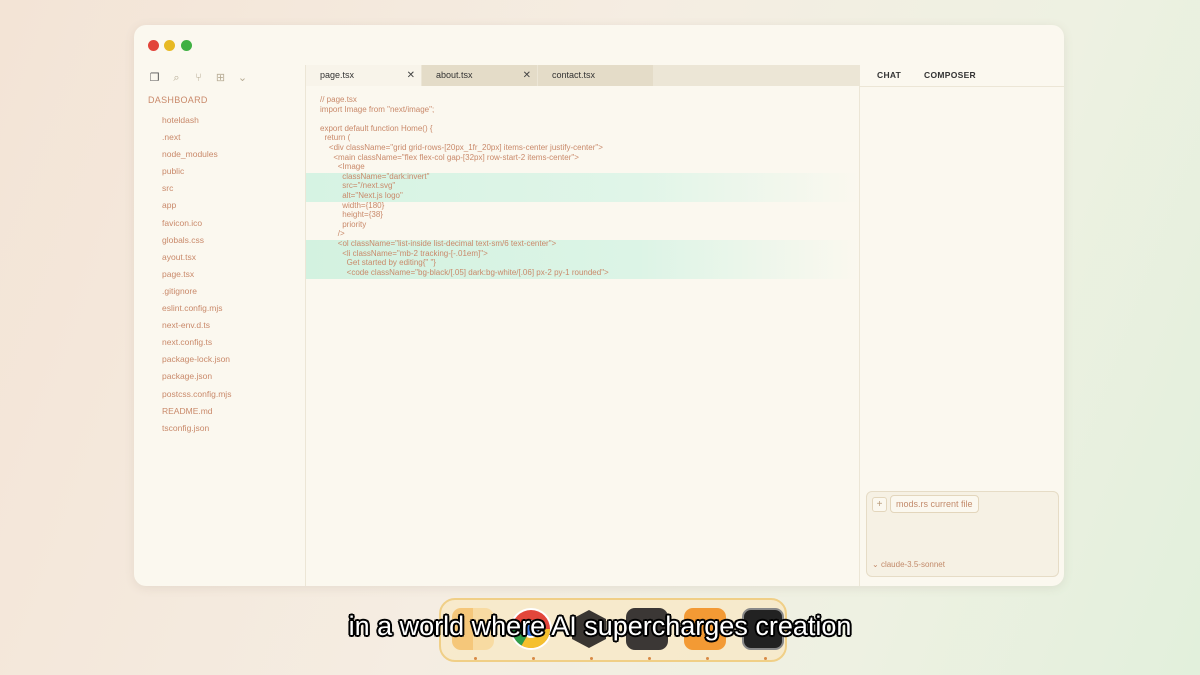  Describe the element at coordinates (479, 75) in the screenshot. I see `tab-about-tsx: about.tsx ✕` at that location.